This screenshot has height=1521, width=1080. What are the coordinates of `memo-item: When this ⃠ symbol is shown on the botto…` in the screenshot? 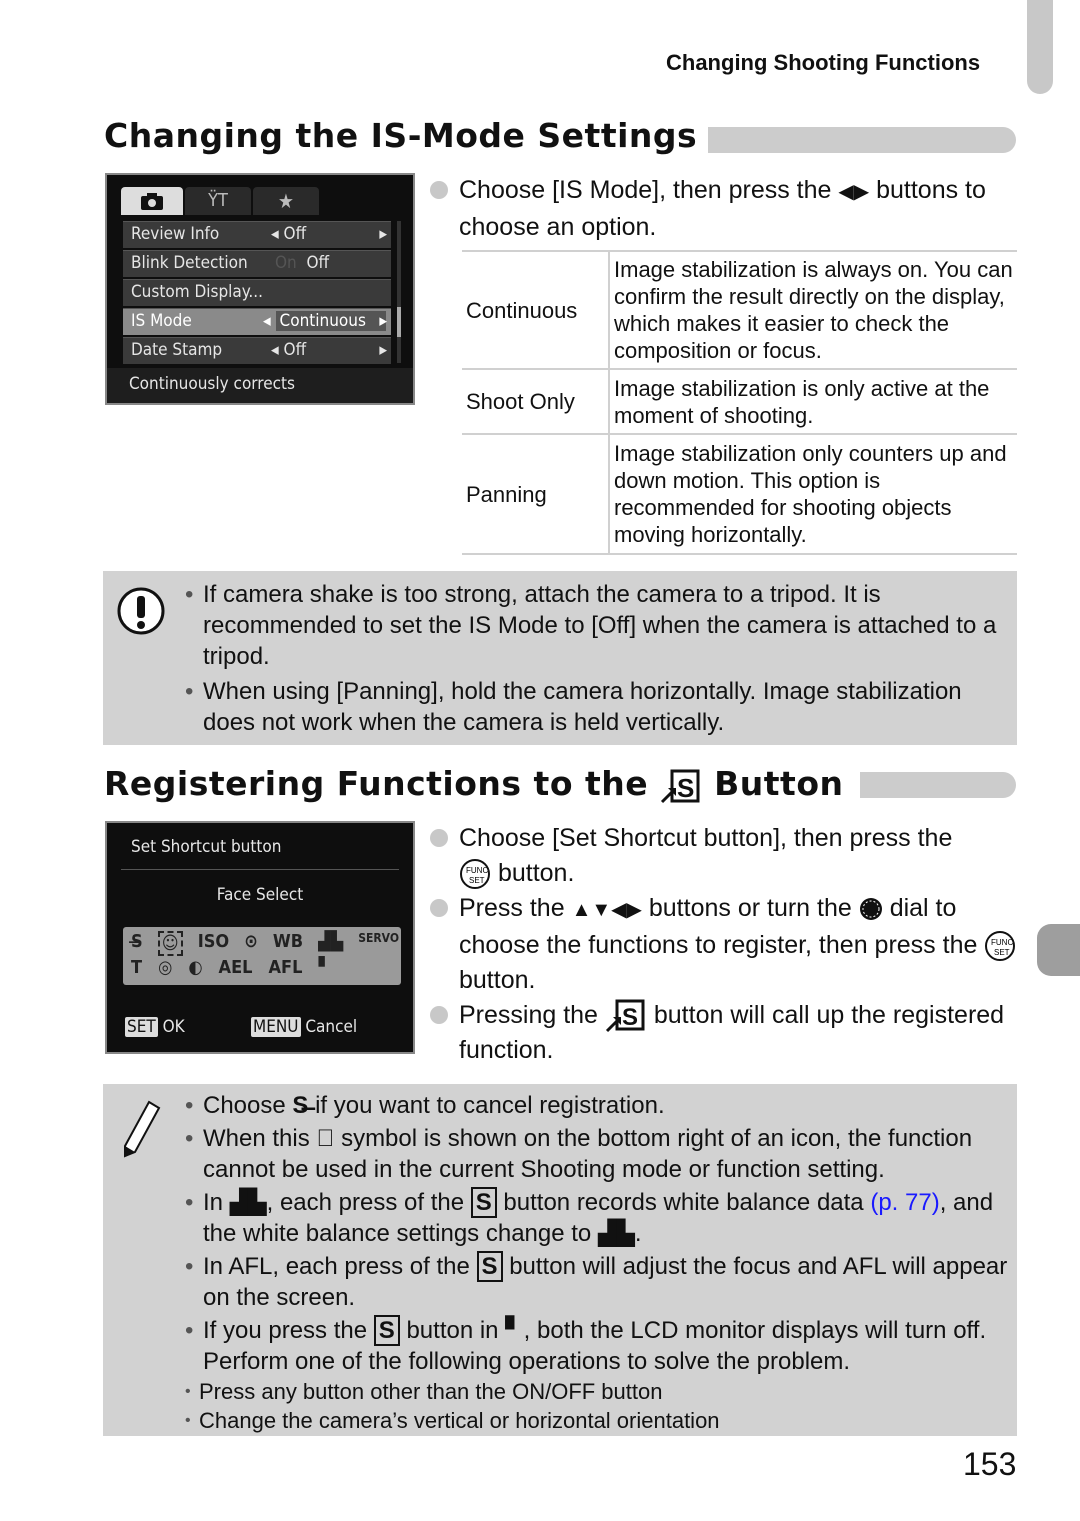 It's located at (598, 1154).